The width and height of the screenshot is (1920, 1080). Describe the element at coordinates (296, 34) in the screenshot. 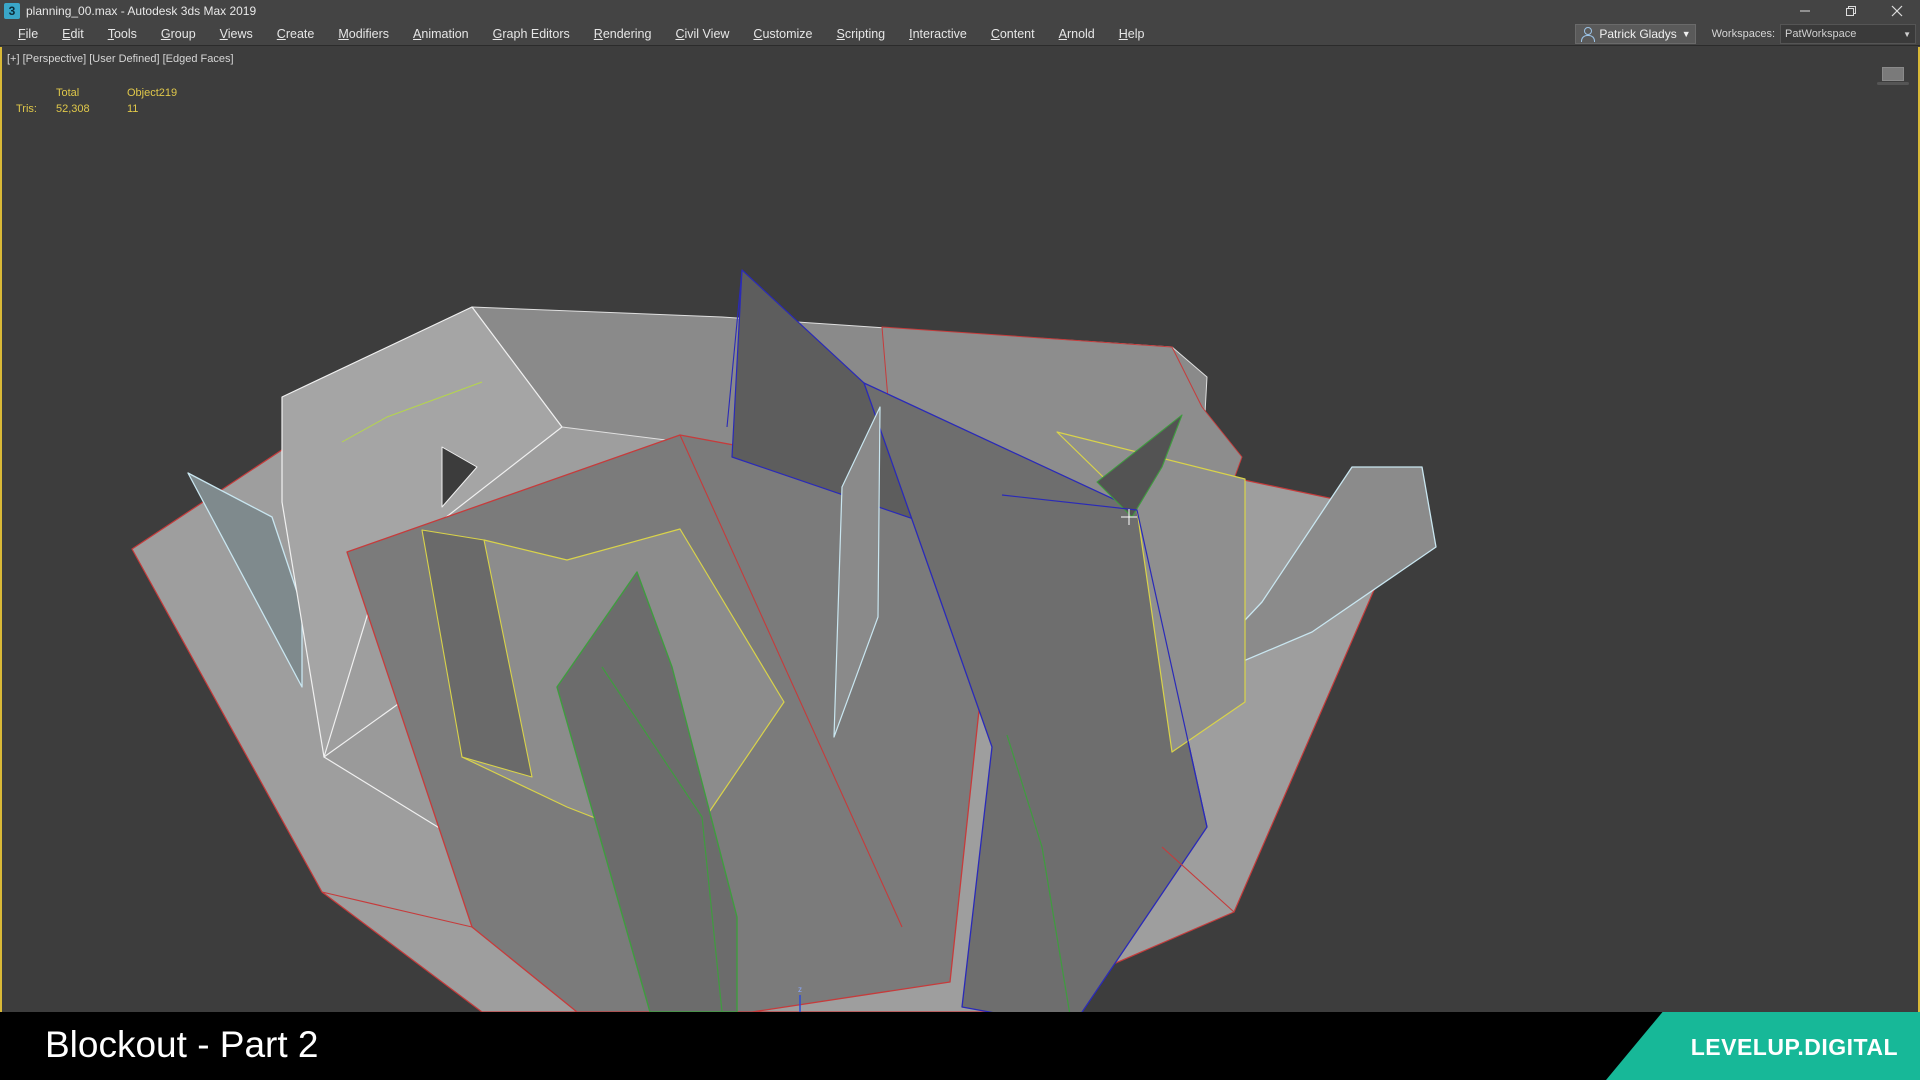

I see `menu-create: Create` at that location.